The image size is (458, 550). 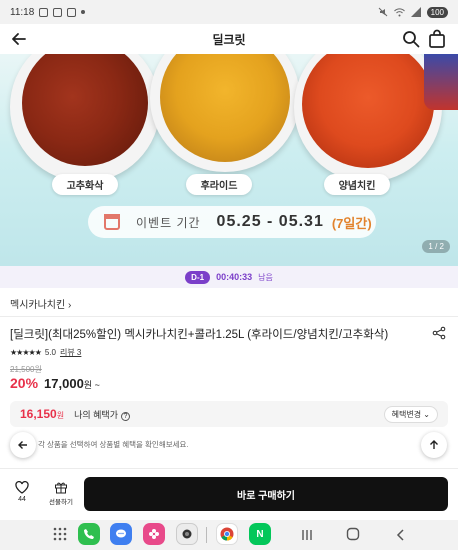 I want to click on benefit-box: 16,150원 나의 혜택가? 혜택변경 ⌄, so click(x=229, y=414).